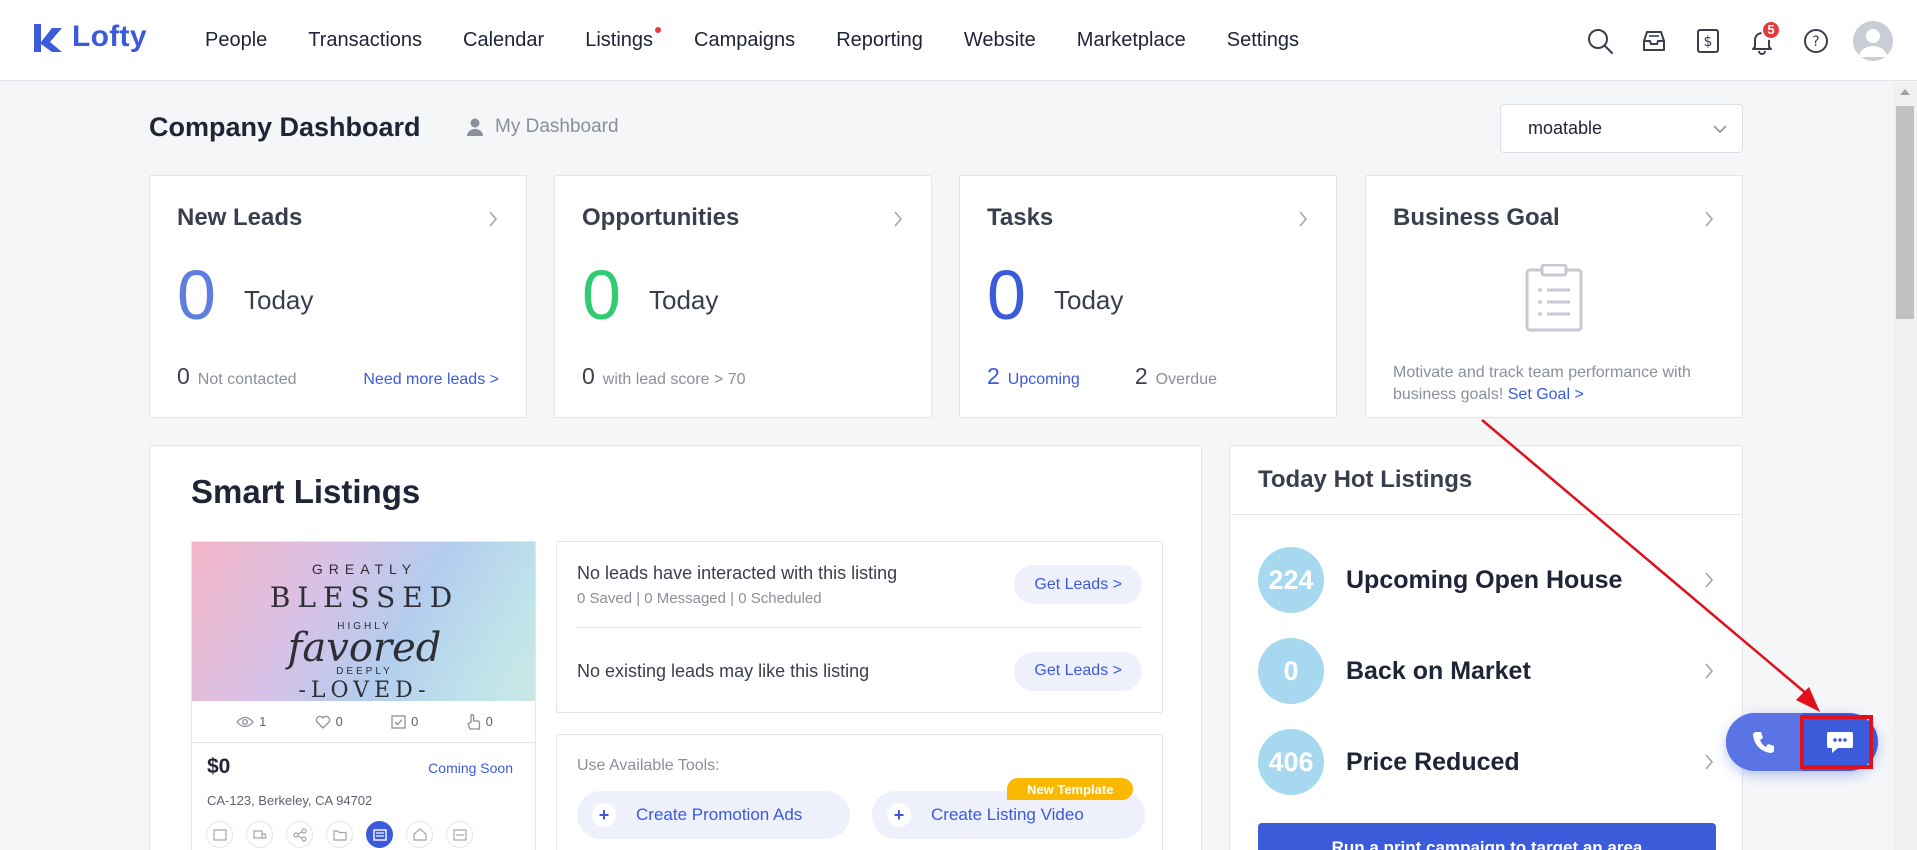 The height and width of the screenshot is (850, 1917). Describe the element at coordinates (993, 376) in the screenshot. I see `upcoming-count: 2` at that location.